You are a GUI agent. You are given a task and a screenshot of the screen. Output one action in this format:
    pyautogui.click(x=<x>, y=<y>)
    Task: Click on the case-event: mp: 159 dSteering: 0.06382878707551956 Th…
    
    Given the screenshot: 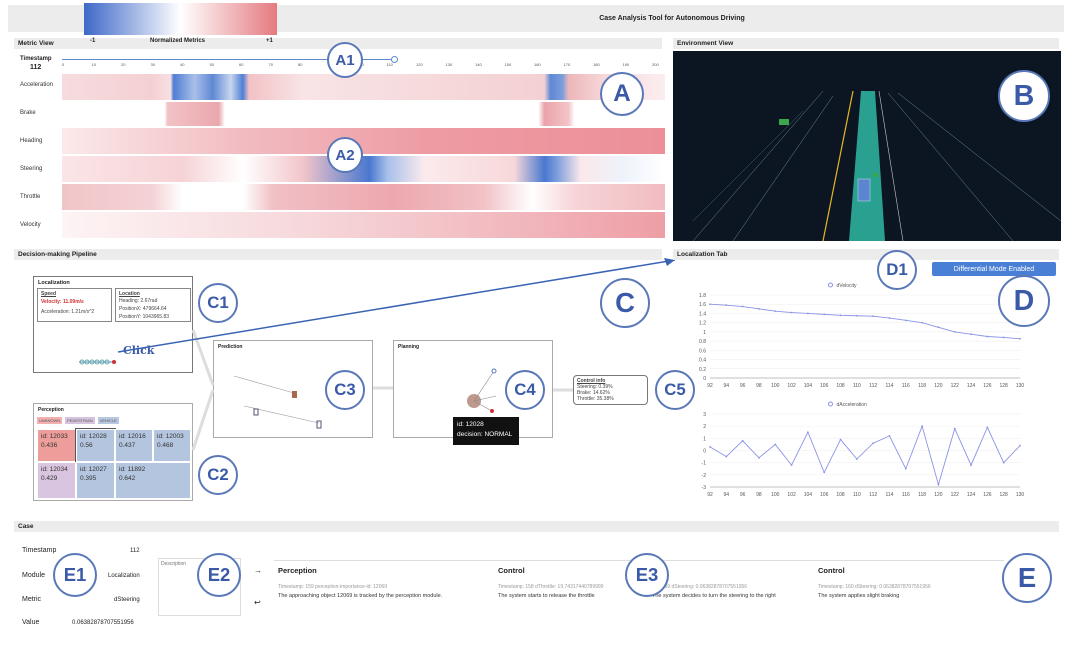 What is the action you would take?
    pyautogui.click(x=734, y=582)
    